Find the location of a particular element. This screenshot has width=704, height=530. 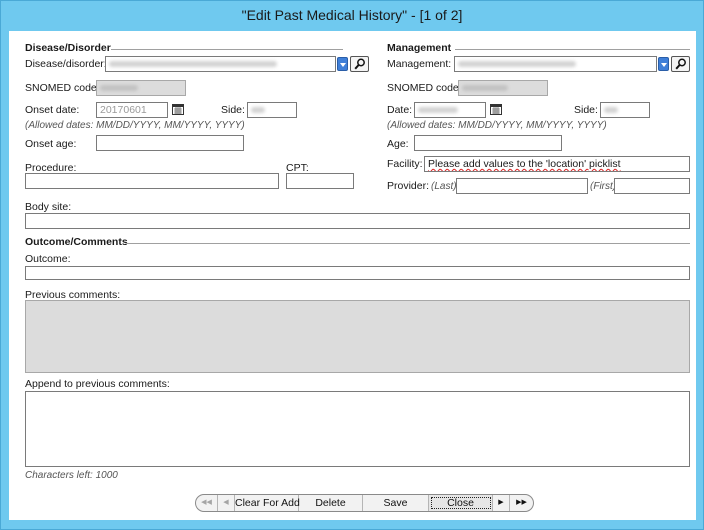

onset-age-label: Onset age: is located at coordinates (51, 144).